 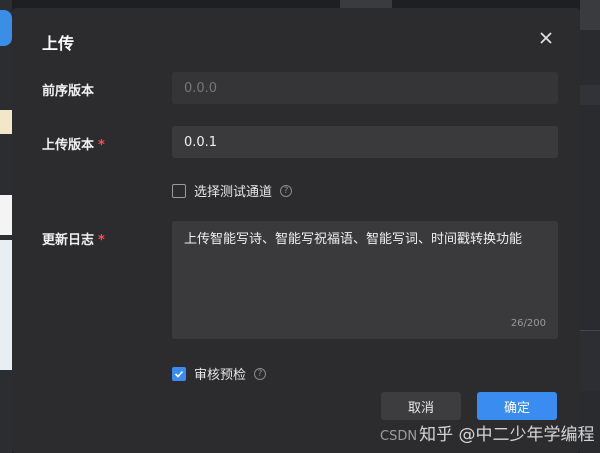 I want to click on test-channel-checkbox, so click(x=179, y=190).